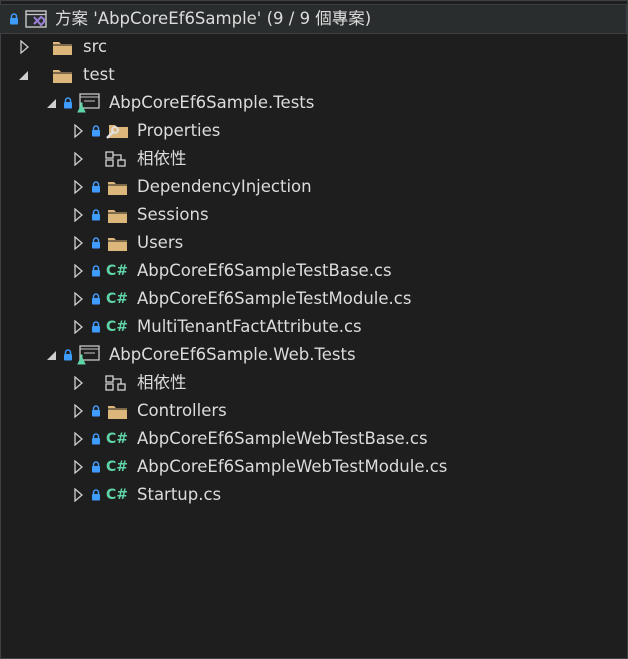 This screenshot has height=659, width=628. Describe the element at coordinates (313, 215) in the screenshot. I see `tree-item-sessions: Sessions` at that location.